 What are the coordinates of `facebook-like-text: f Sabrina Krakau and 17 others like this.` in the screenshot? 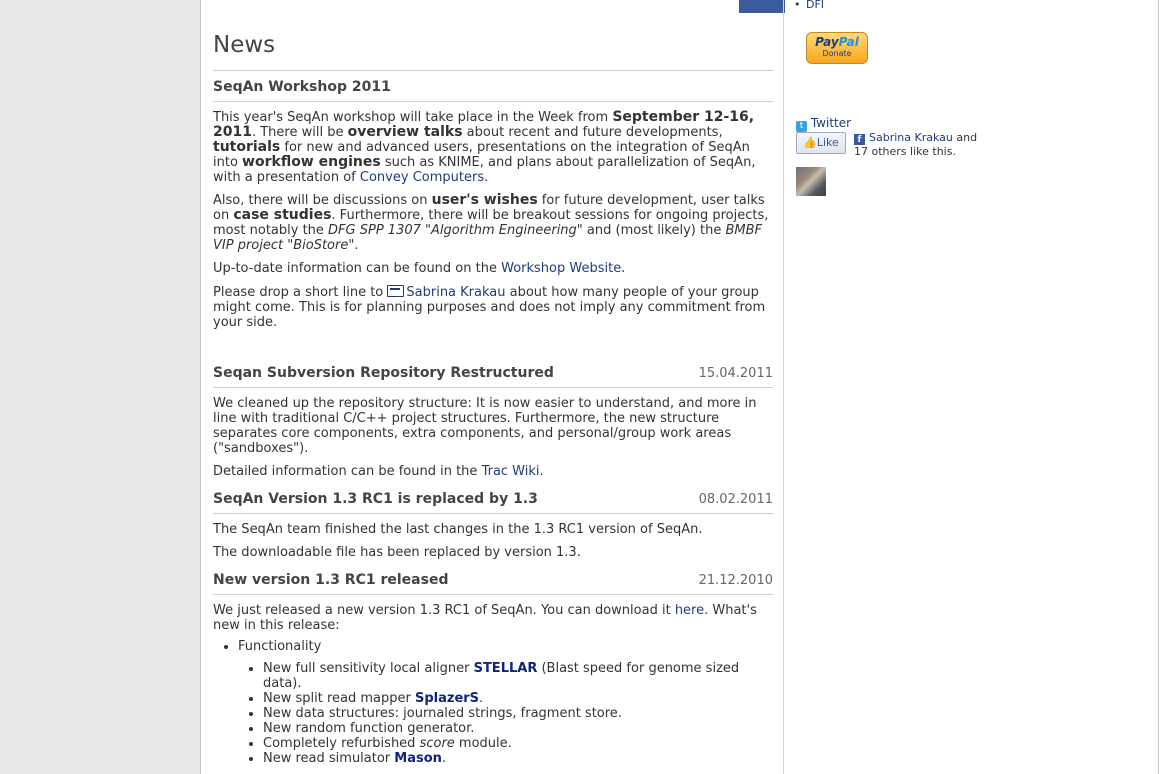 It's located at (916, 144).